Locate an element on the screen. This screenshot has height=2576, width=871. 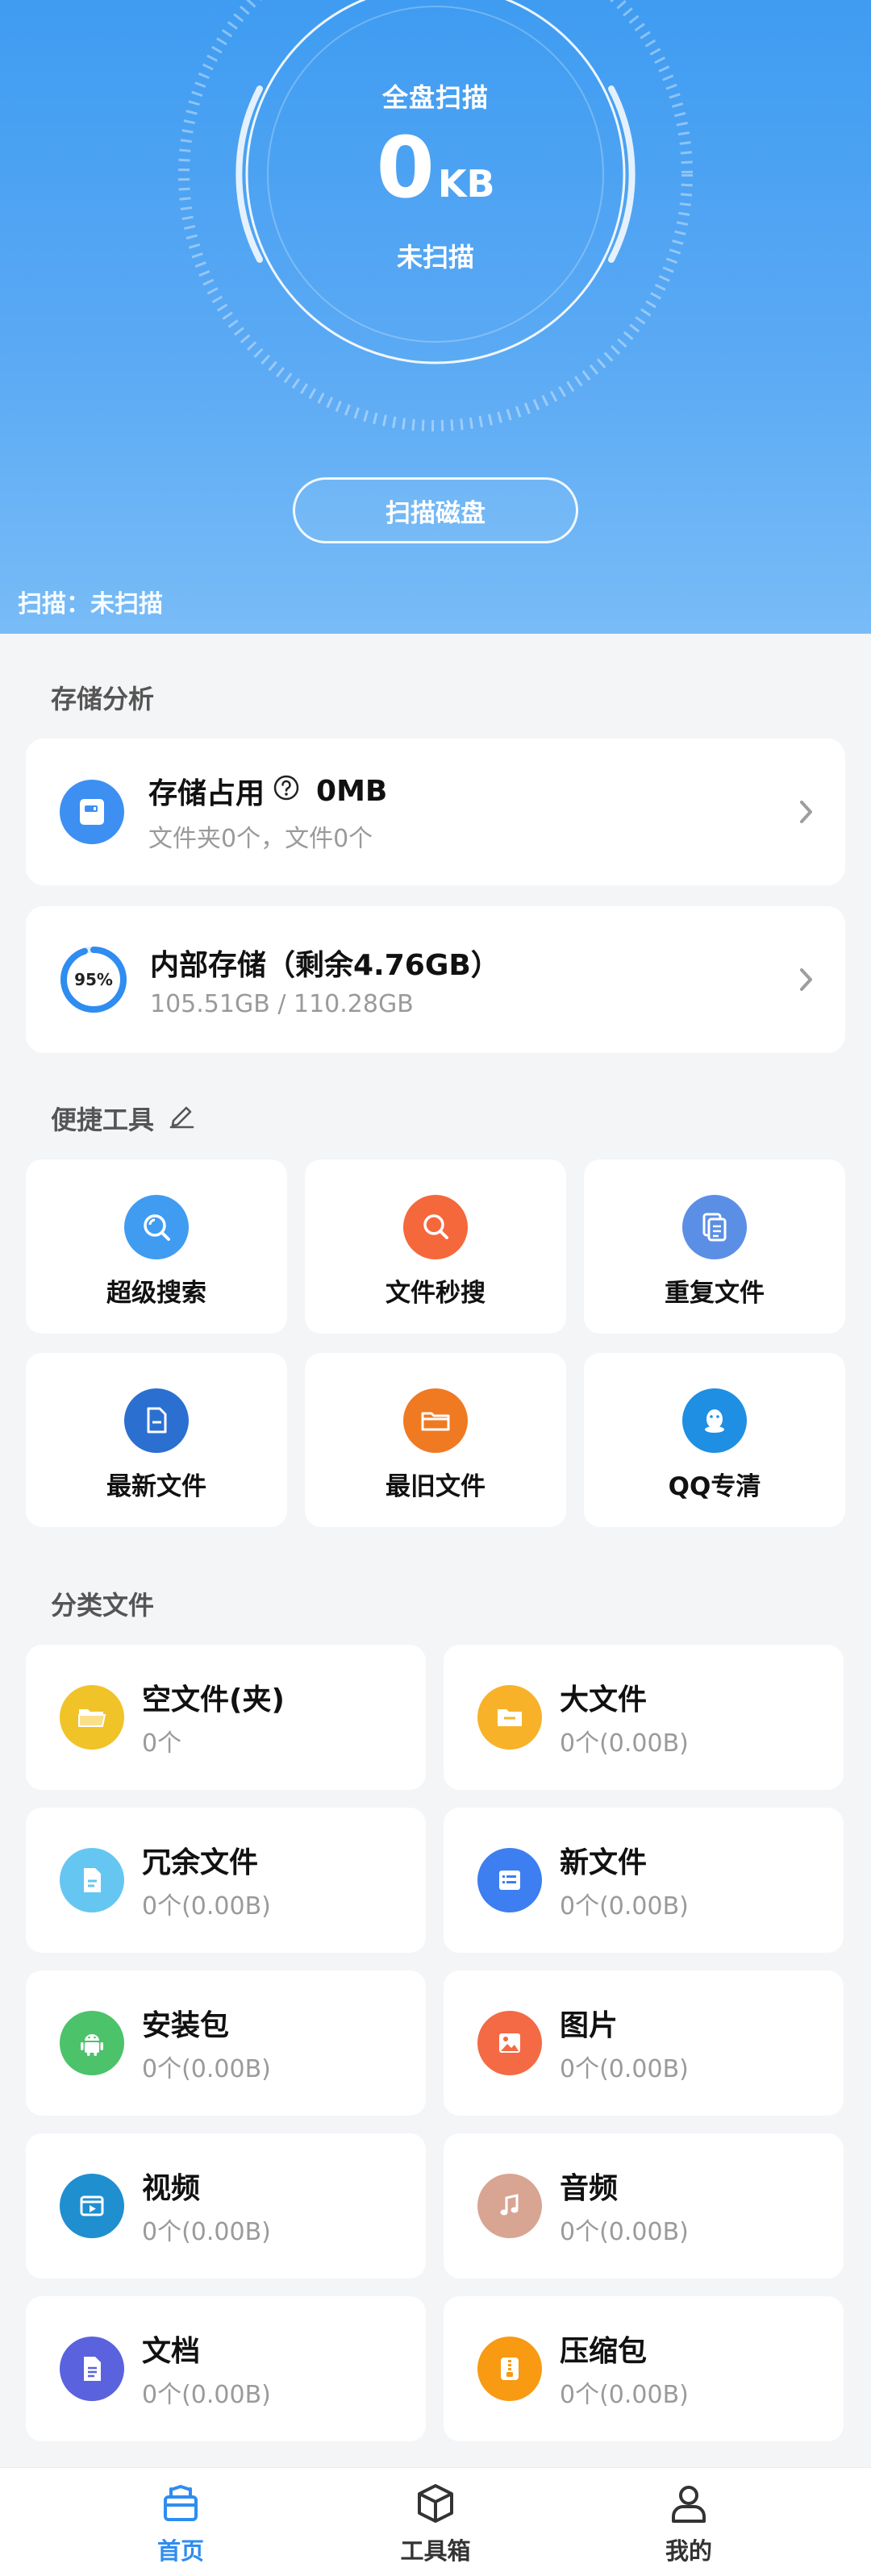
newest-file-icon is located at coordinates (156, 1420).